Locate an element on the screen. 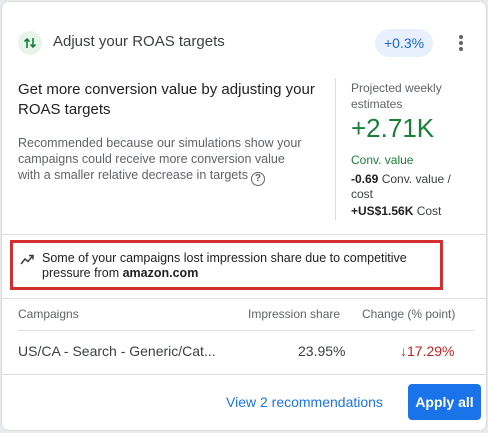  conv-value-cost-estimate: -0.69 Conv. value / cost is located at coordinates (411, 187).